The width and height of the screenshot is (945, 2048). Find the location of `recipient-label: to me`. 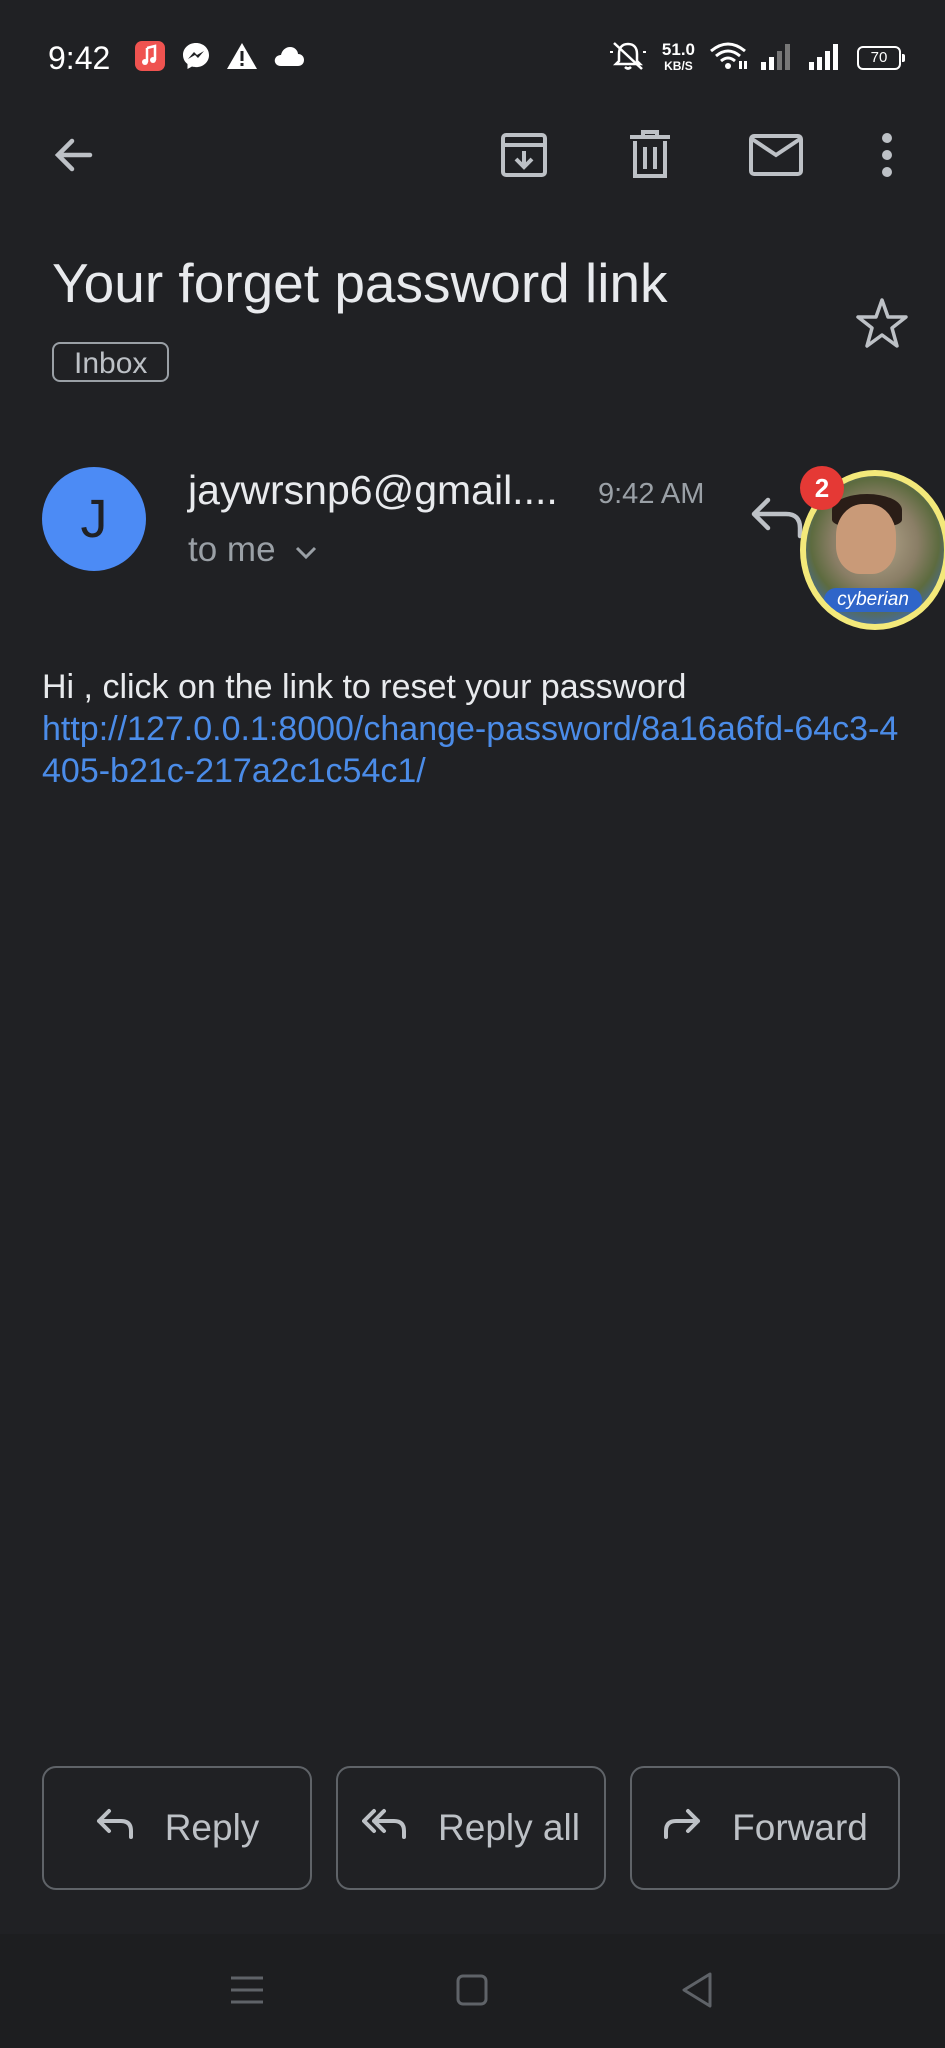

recipient-label: to me is located at coordinates (232, 549).